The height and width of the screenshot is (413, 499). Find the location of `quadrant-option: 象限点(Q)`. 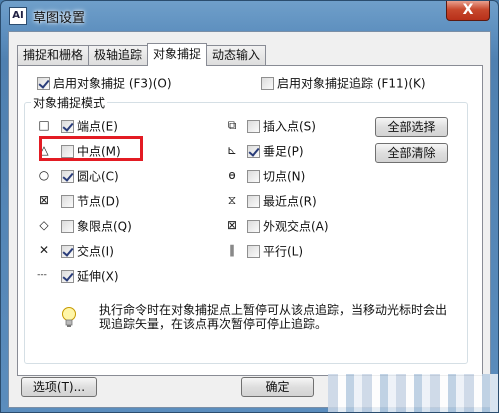

quadrant-option: 象限点(Q) is located at coordinates (96, 226).